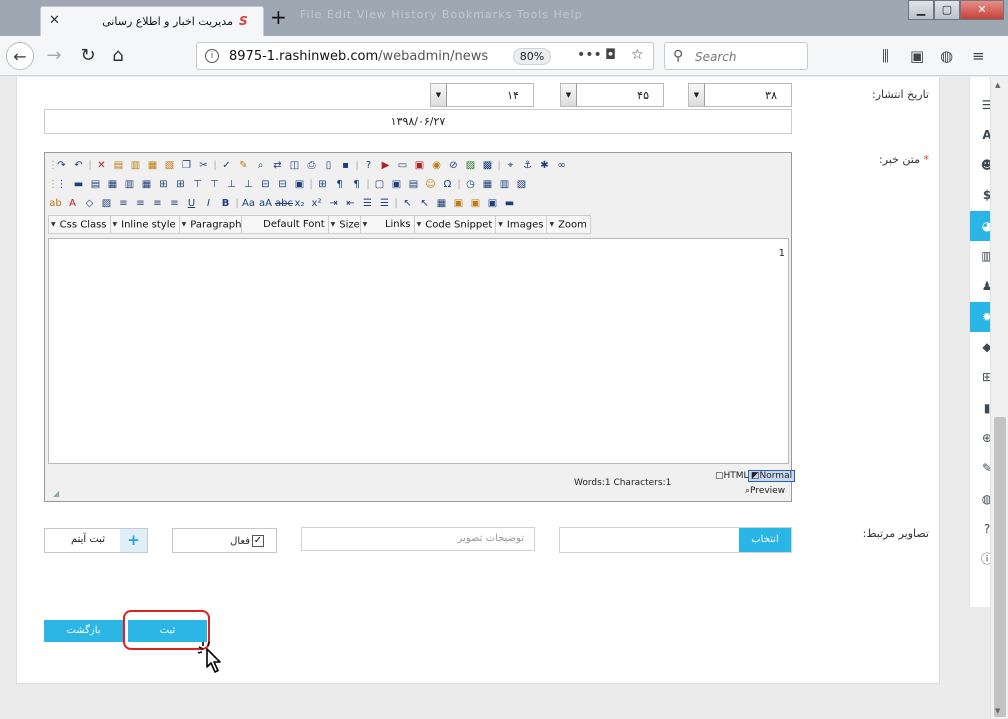 The height and width of the screenshot is (719, 1008). I want to click on search-box: ⚲ Search, so click(736, 56).